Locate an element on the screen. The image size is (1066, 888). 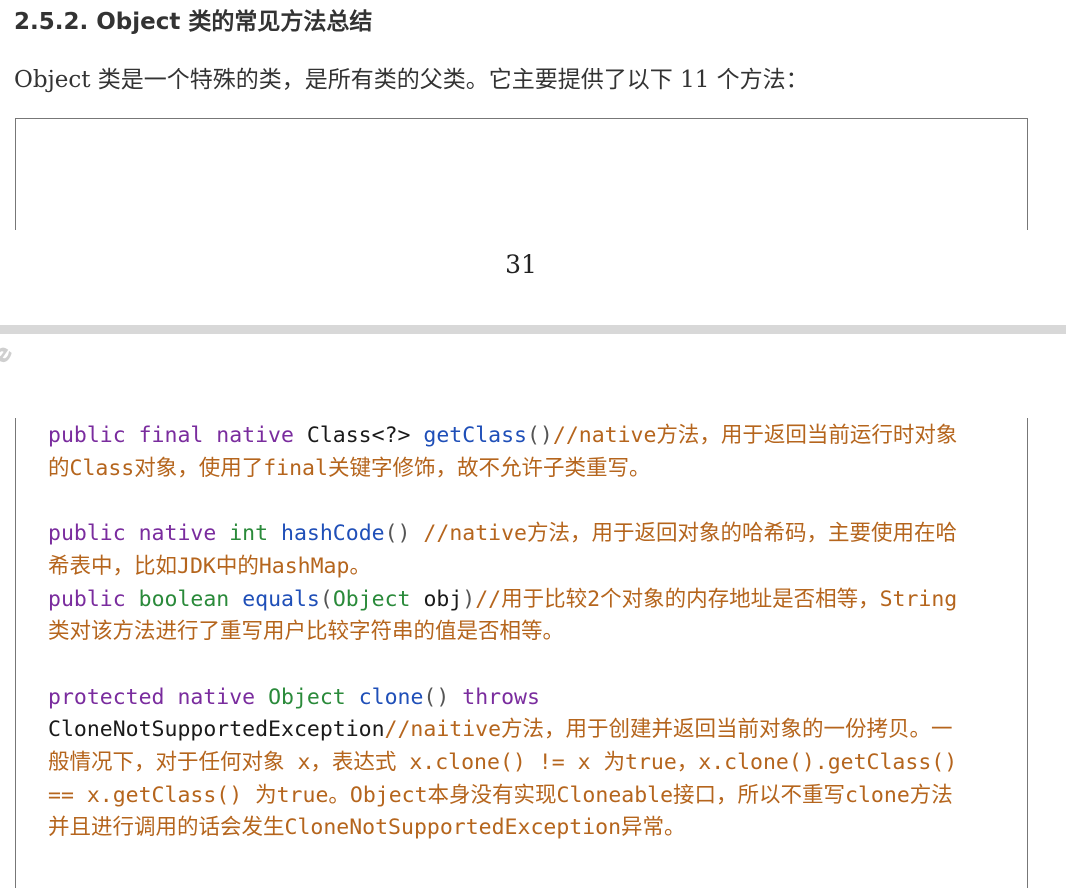
param-name: obj is located at coordinates (443, 599).